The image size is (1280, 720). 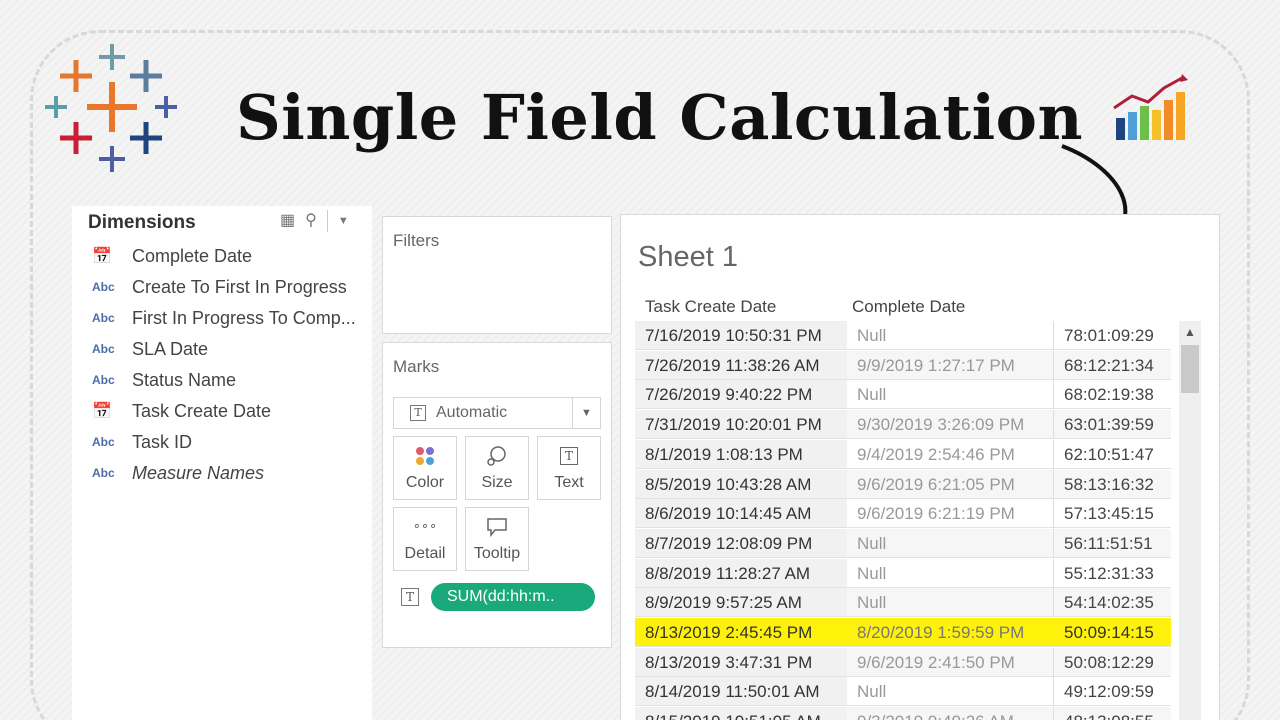 What do you see at coordinates (239, 286) in the screenshot?
I see `field-name: Create To First In Progress` at bounding box center [239, 286].